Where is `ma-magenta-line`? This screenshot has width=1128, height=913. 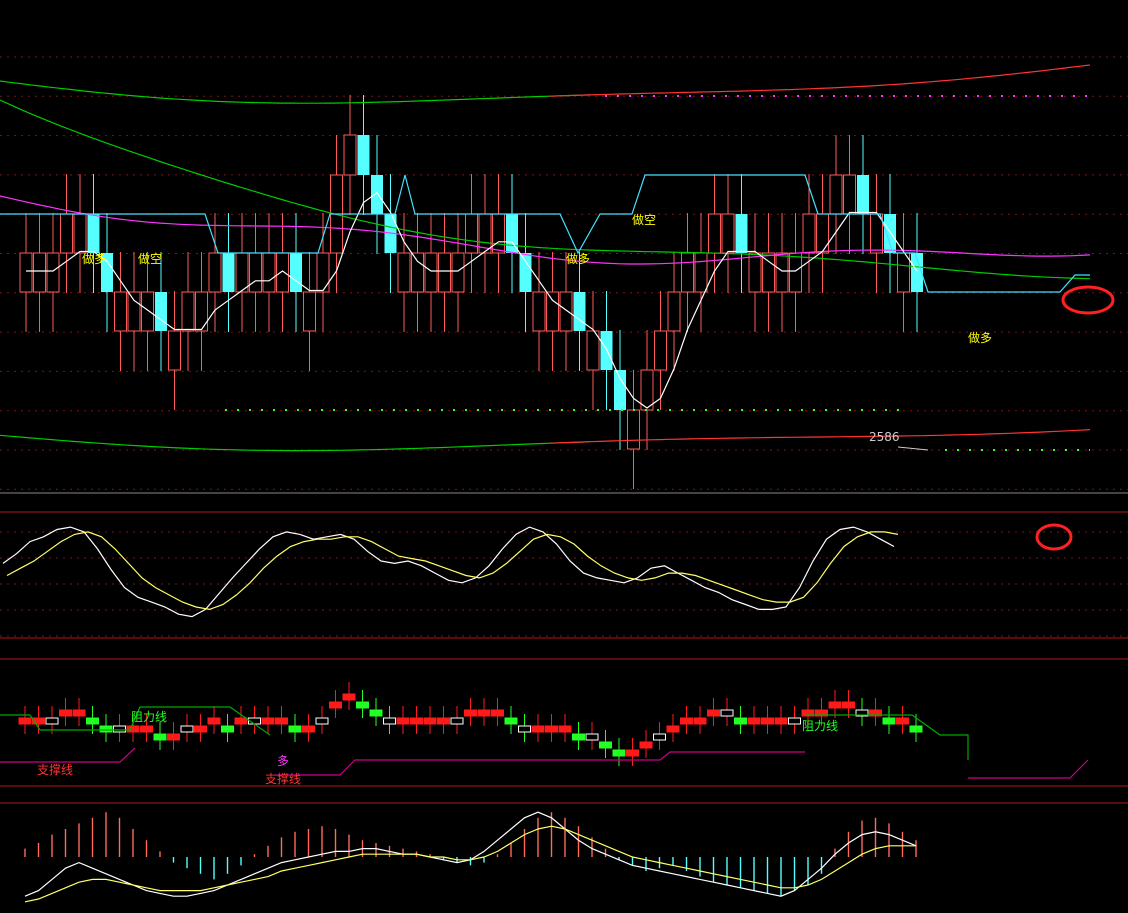
ma-magenta-line is located at coordinates (545, 230).